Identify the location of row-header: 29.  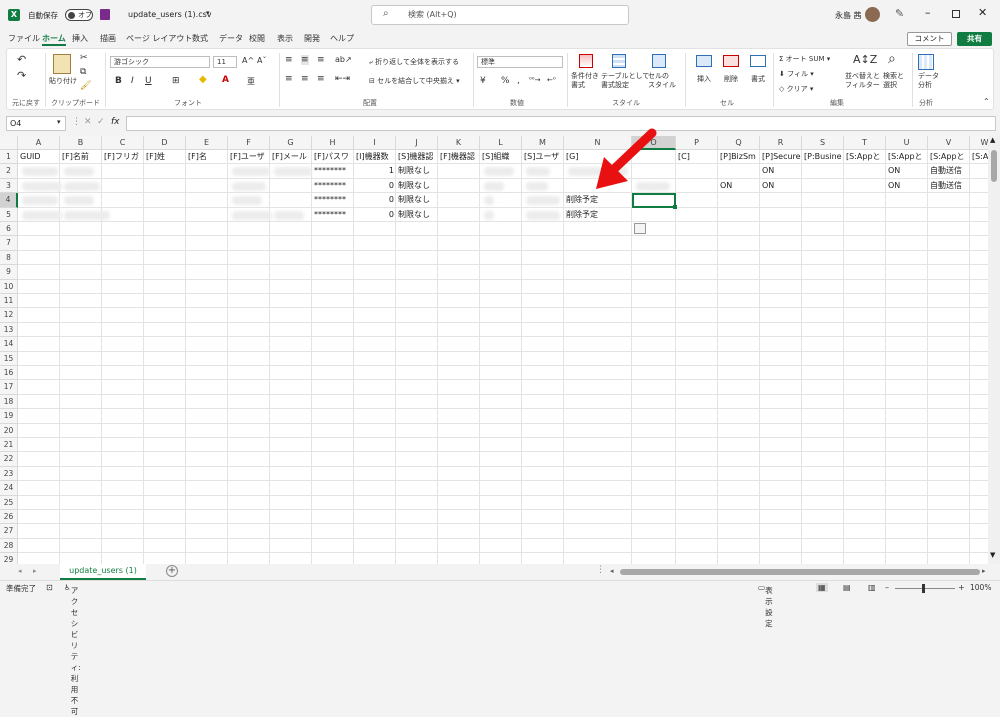
(9, 558).